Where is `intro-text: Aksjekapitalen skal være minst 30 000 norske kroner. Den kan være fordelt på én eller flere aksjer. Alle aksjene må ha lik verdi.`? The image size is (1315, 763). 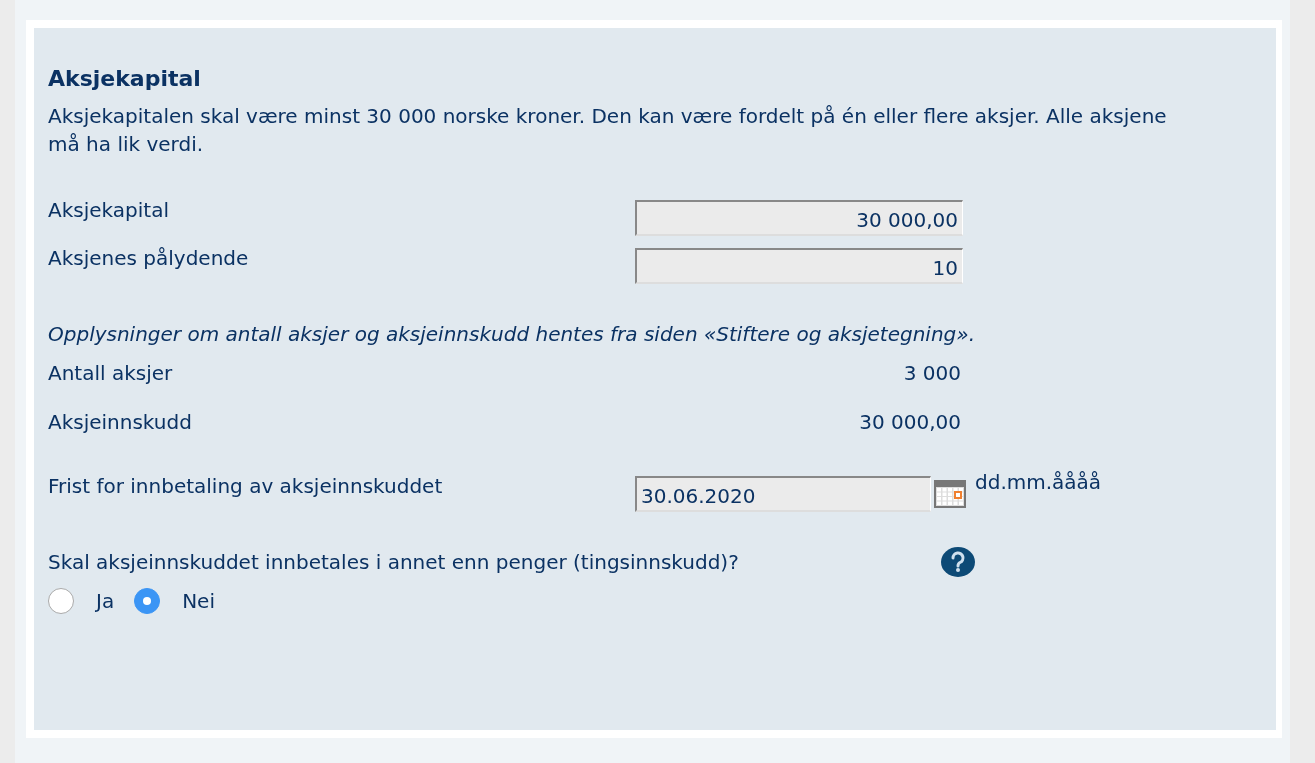 intro-text: Aksjekapitalen skal være minst 30 000 norske kroner. Den kan være fordelt på én eller flere aksjer. Alle aksjene må ha lik verdi. is located at coordinates (608, 130).